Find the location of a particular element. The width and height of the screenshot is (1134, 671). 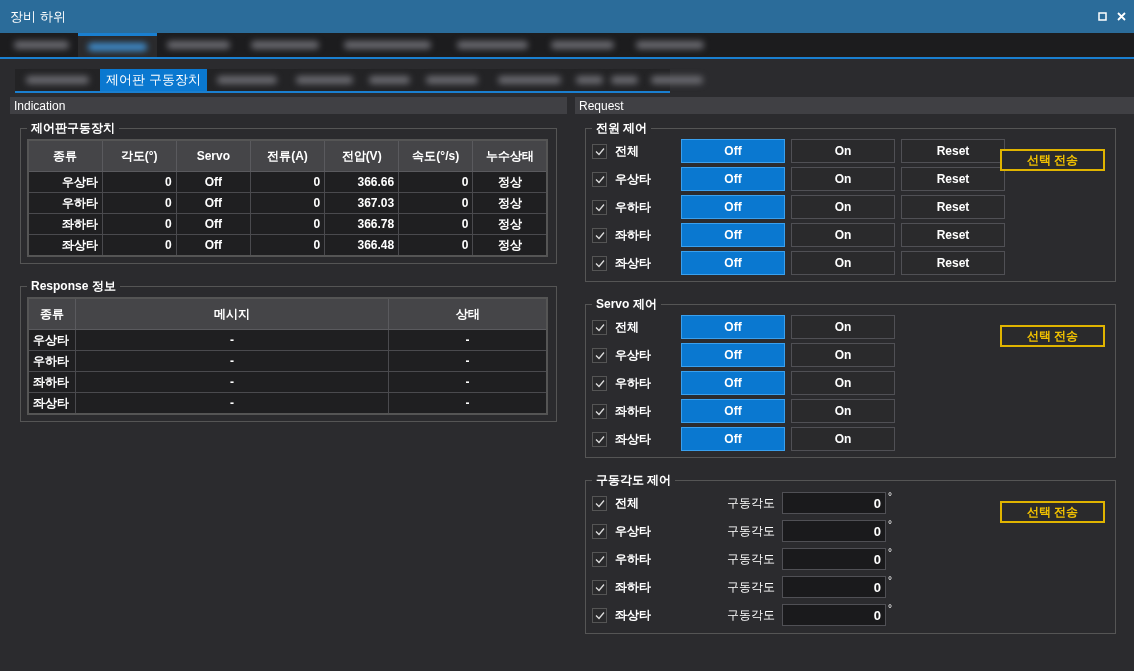

column-header: Servo is located at coordinates (213, 156).